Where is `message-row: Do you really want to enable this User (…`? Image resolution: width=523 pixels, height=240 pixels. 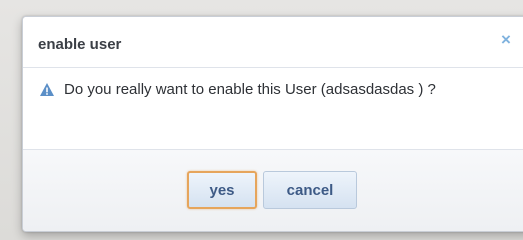
message-row: Do you really want to enable this User (… is located at coordinates (237, 89).